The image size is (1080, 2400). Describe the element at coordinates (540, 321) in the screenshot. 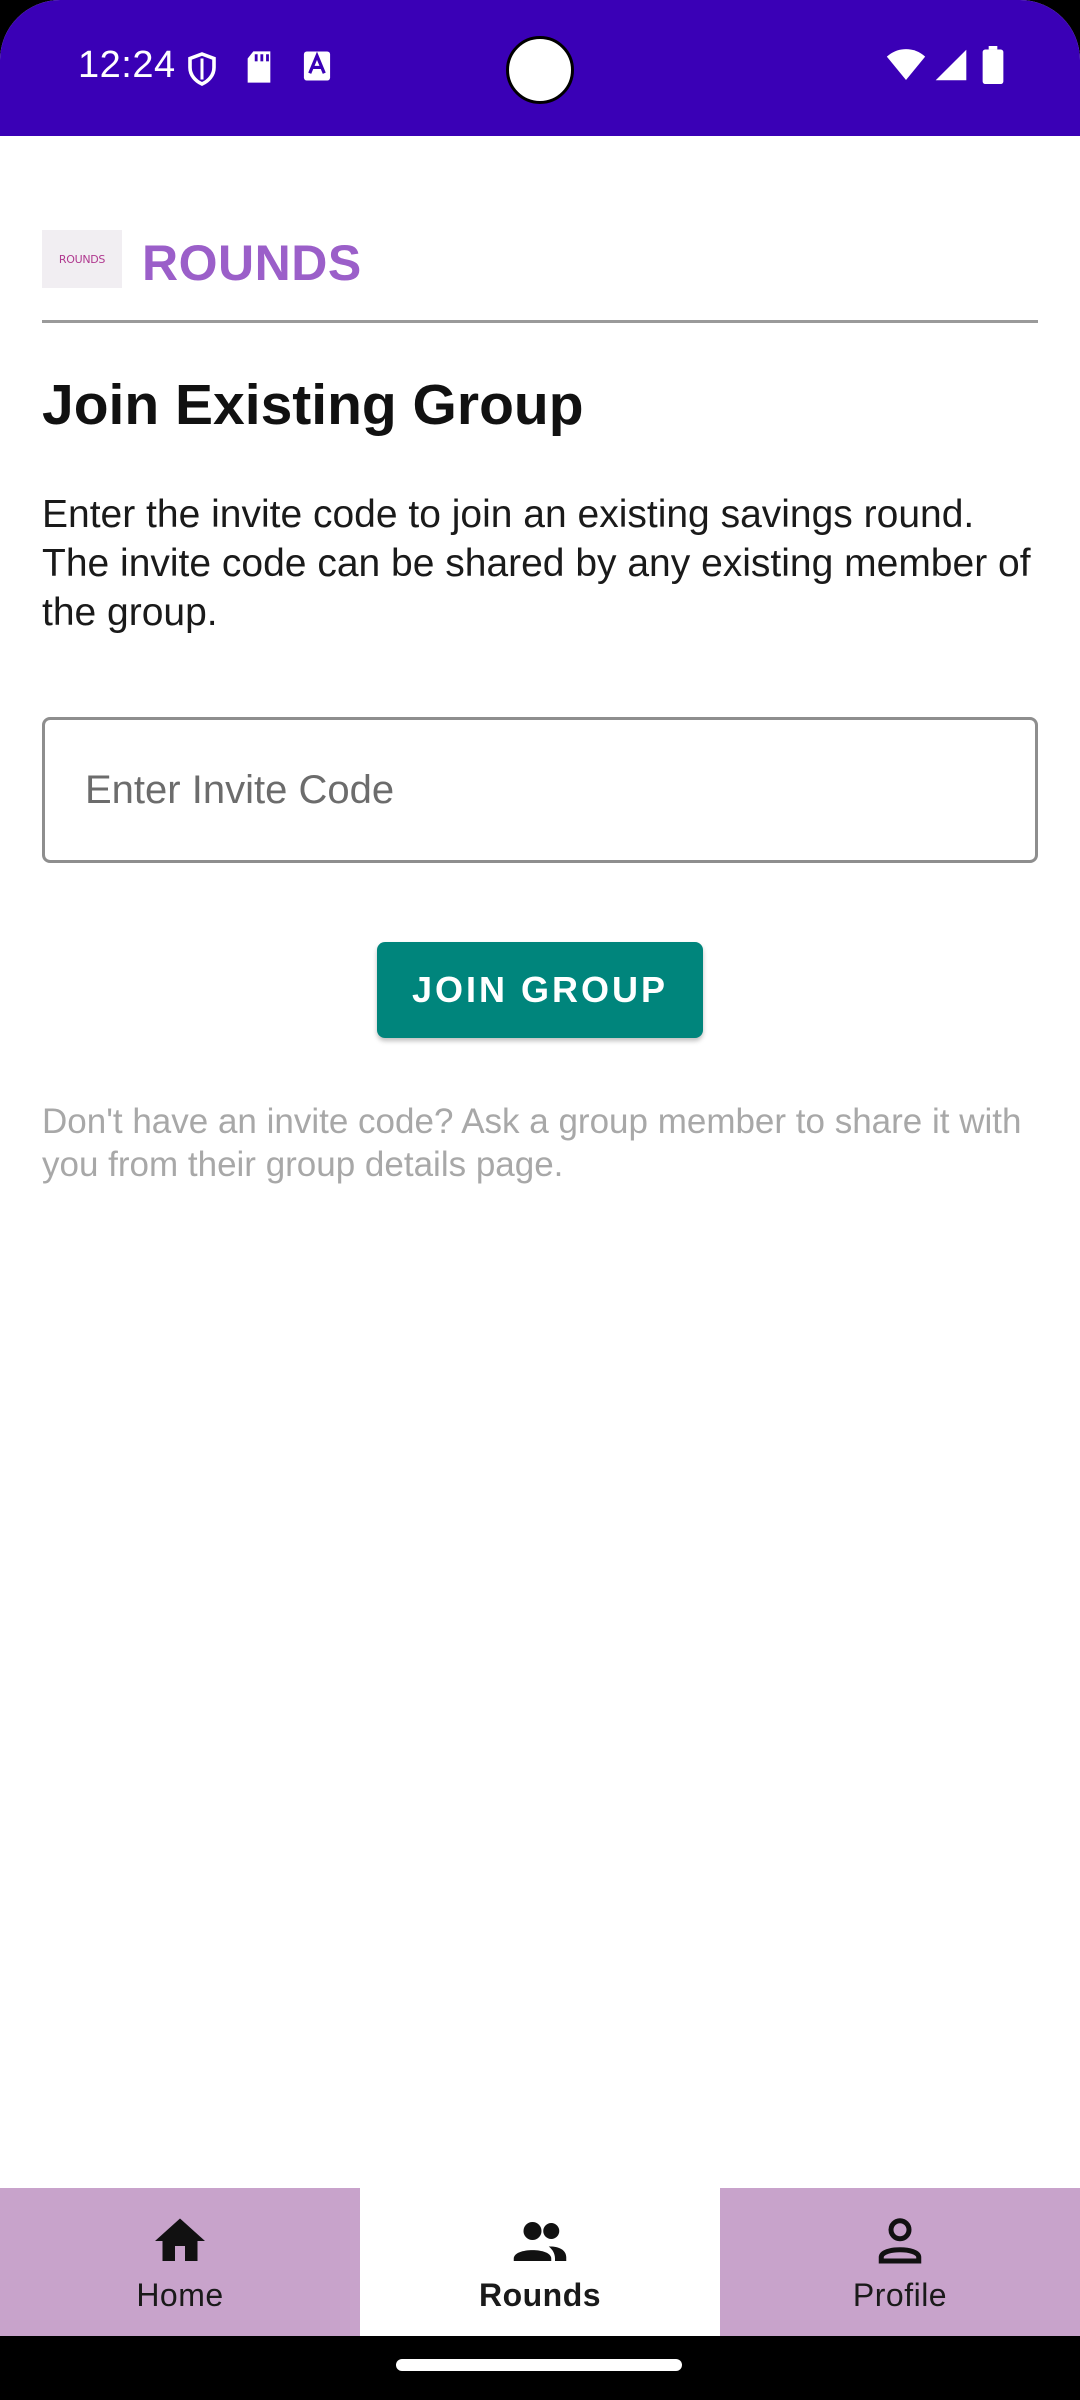

I see `header-divider` at that location.